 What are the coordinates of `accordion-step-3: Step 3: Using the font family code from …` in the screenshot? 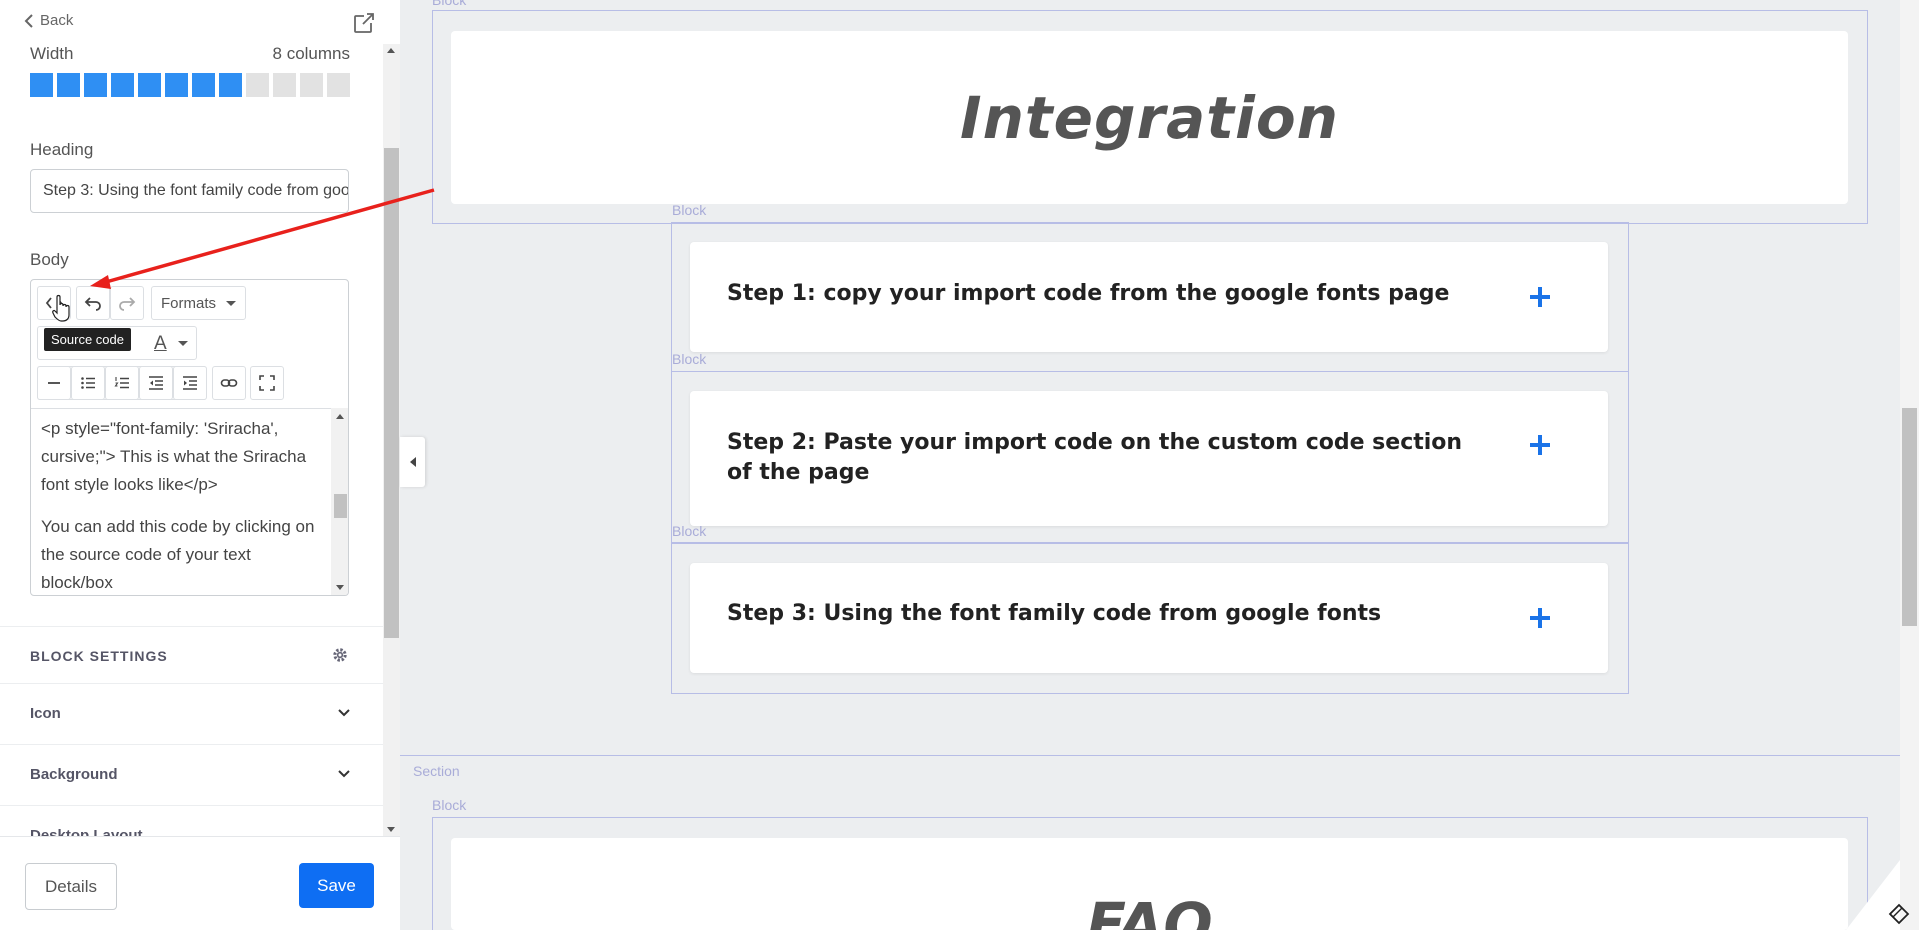 It's located at (1149, 618).